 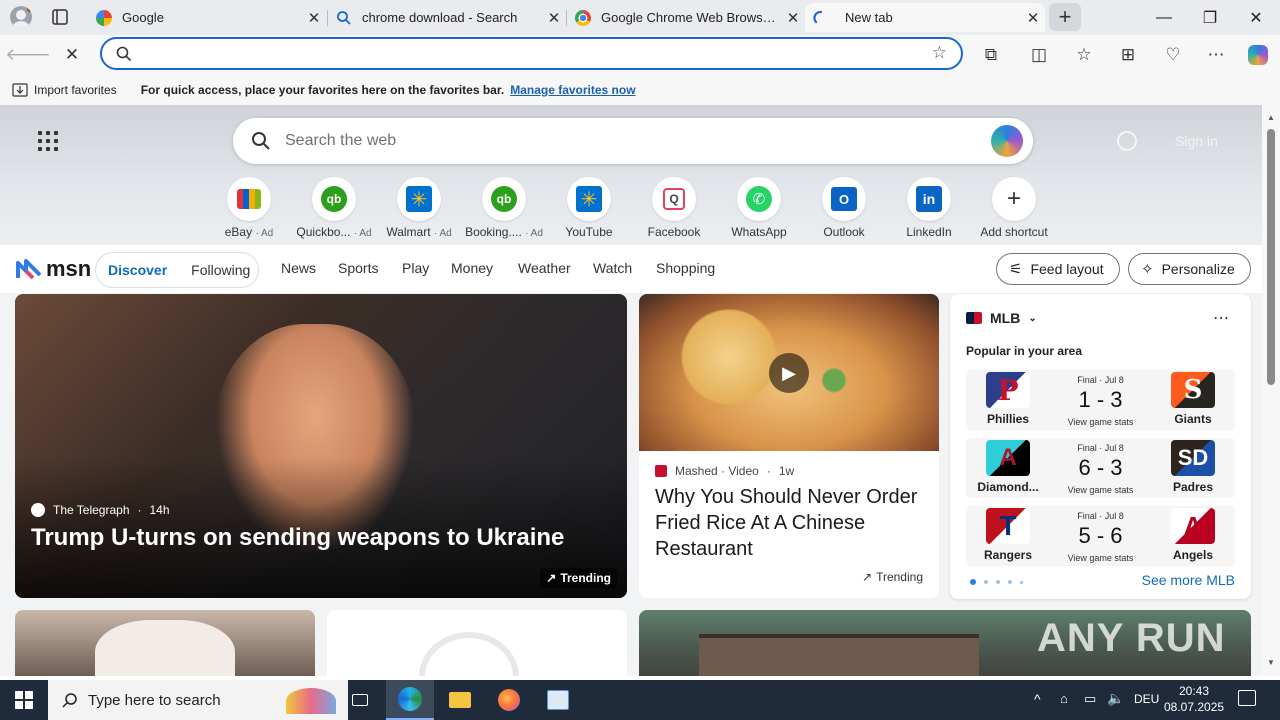 What do you see at coordinates (460, 700) in the screenshot?
I see `file-explorer-icon` at bounding box center [460, 700].